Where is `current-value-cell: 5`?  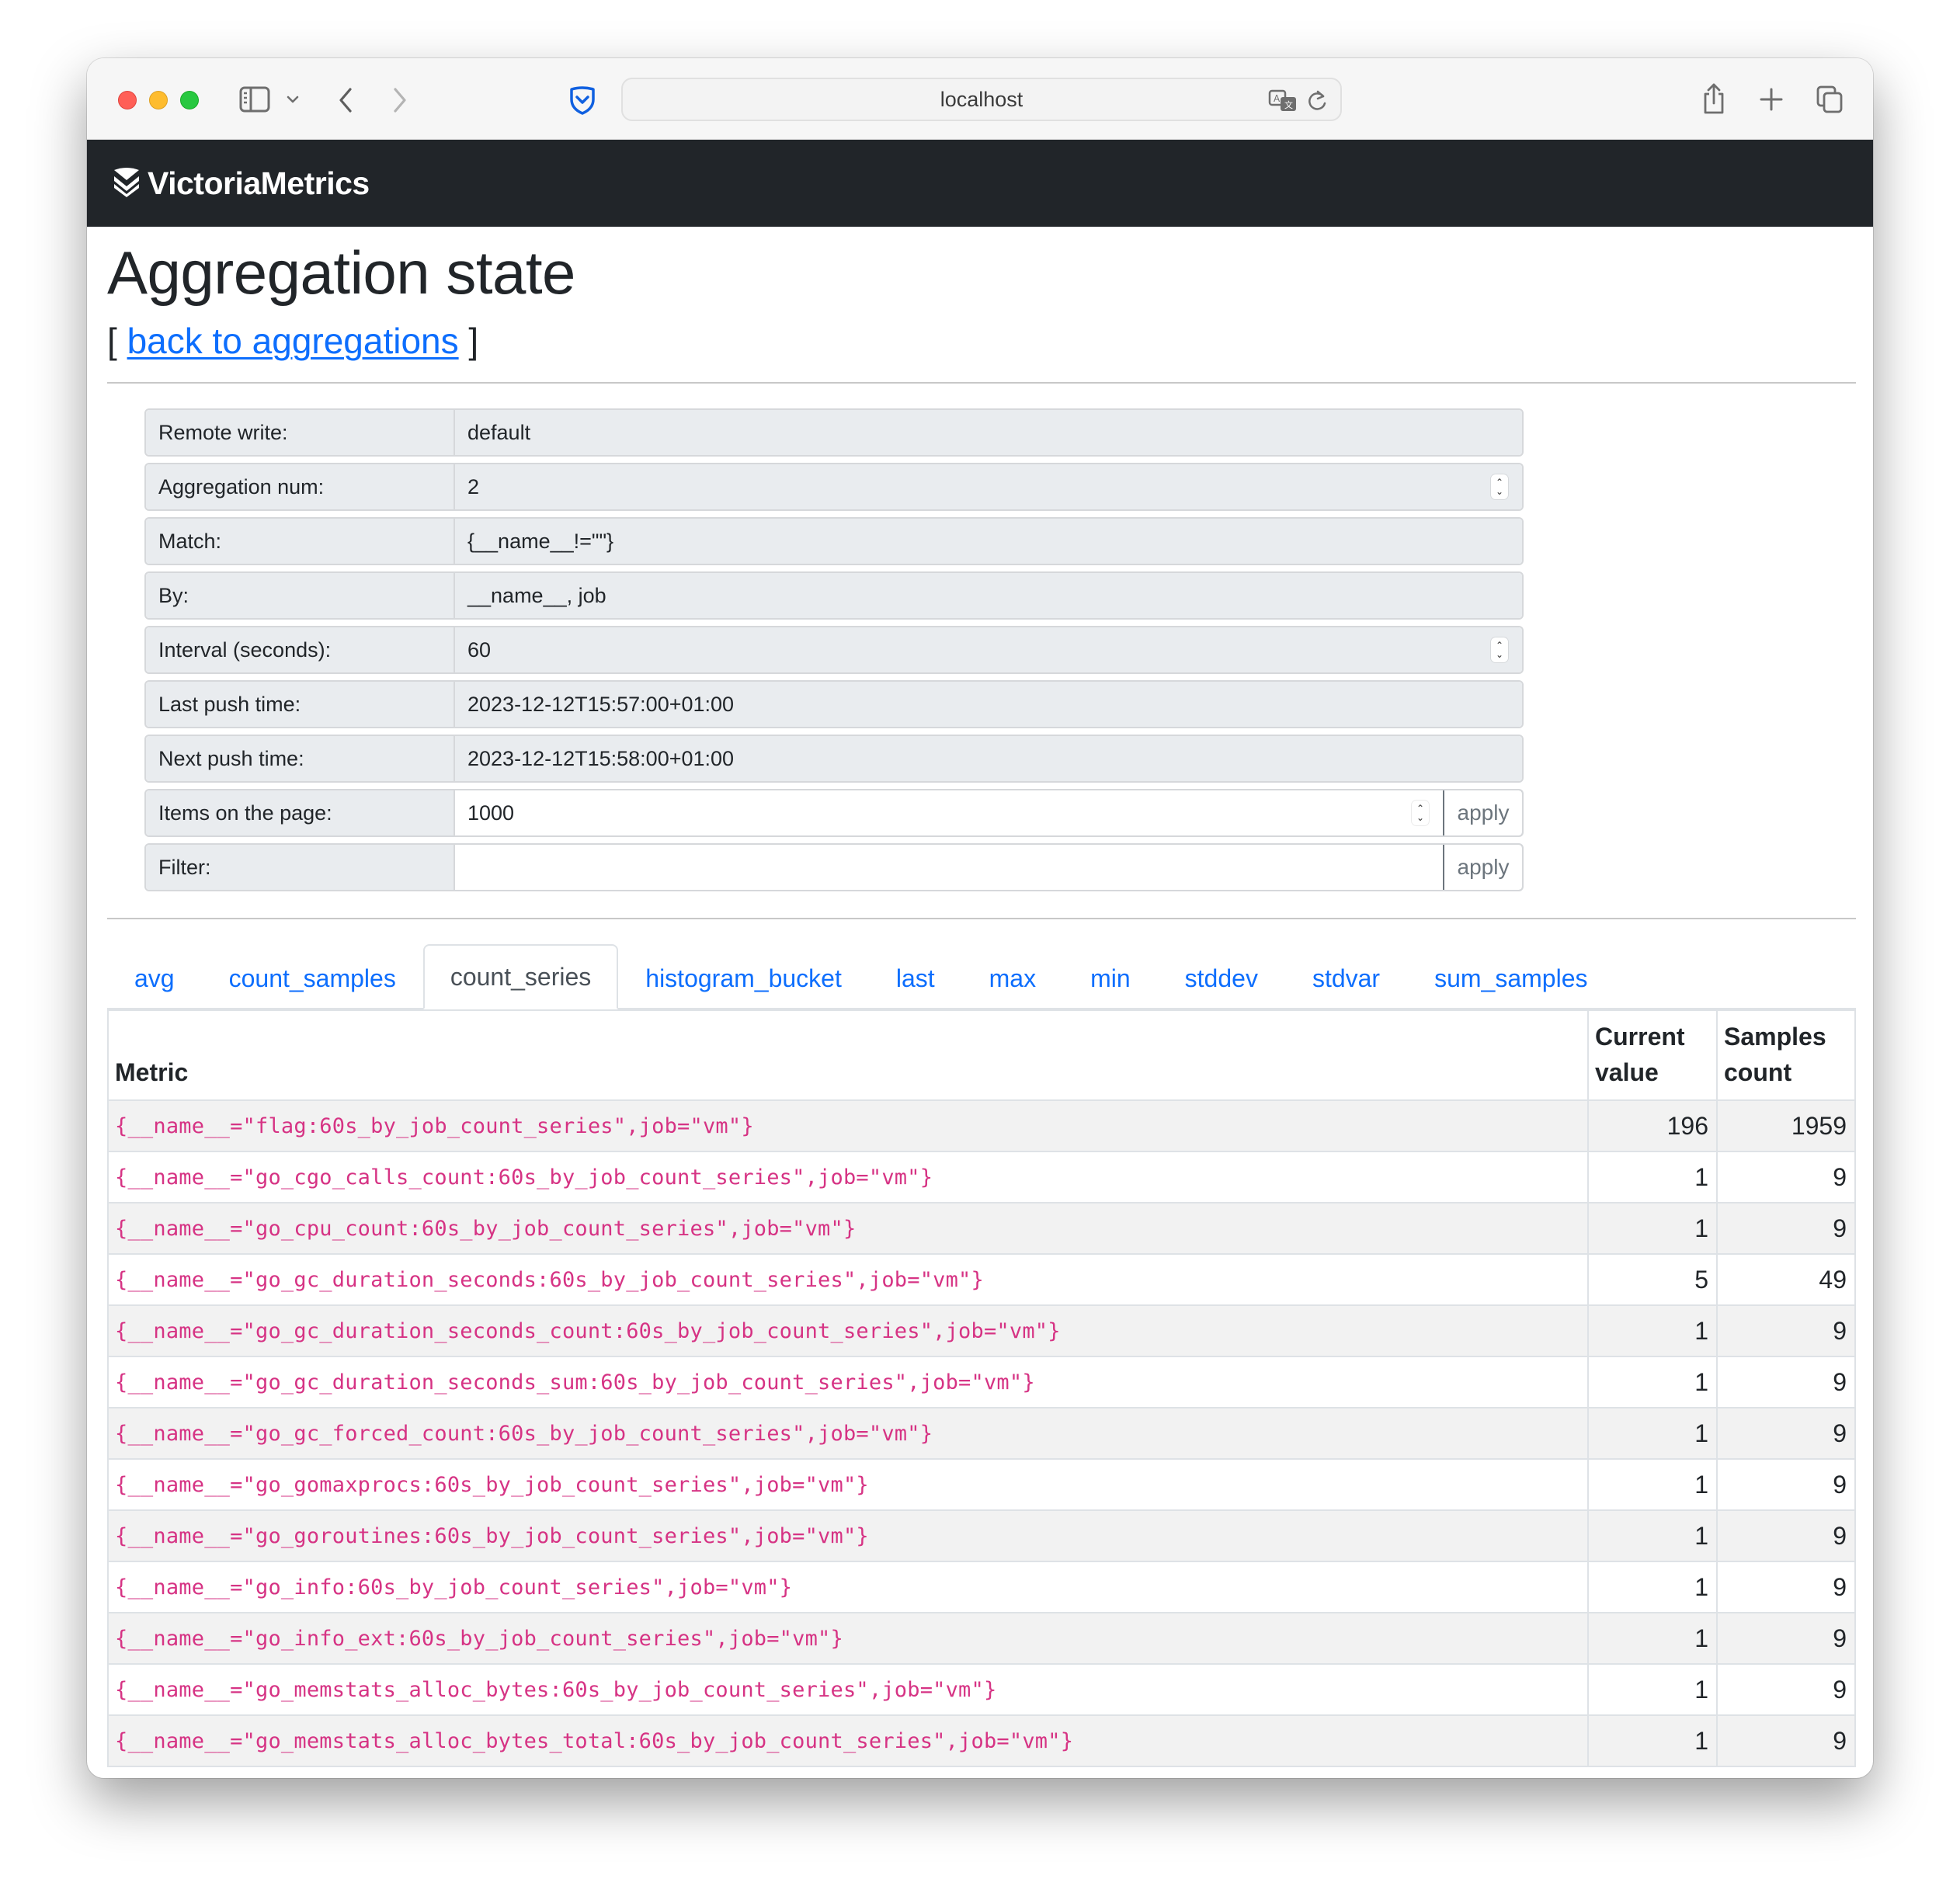
current-value-cell: 5 is located at coordinates (1652, 1280).